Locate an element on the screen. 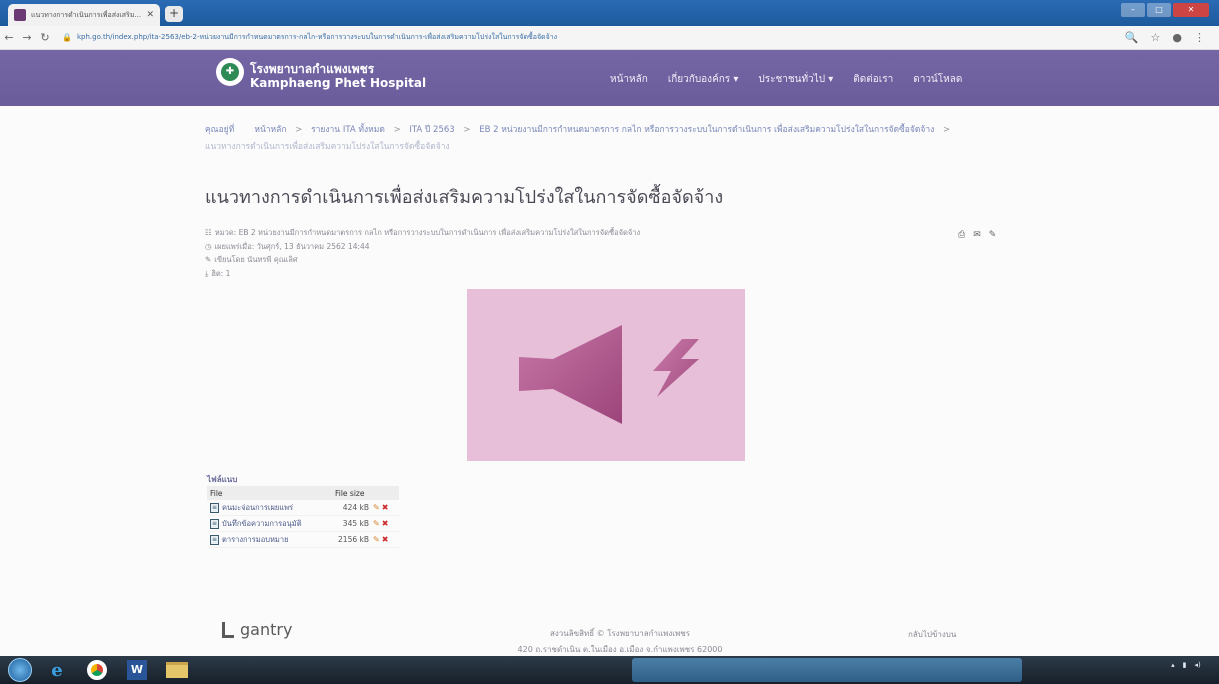  gantry-logo: gantry is located at coordinates (257, 629).